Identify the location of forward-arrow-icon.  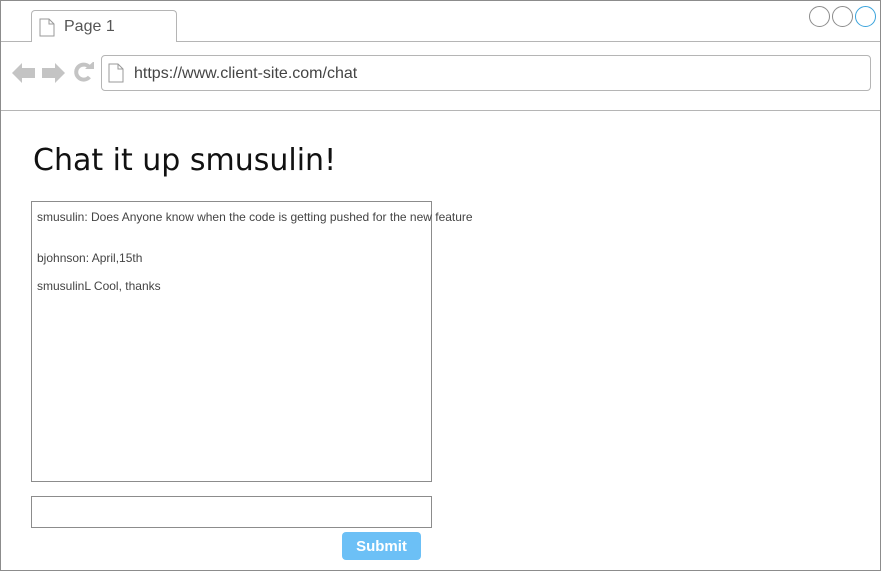
(53, 73).